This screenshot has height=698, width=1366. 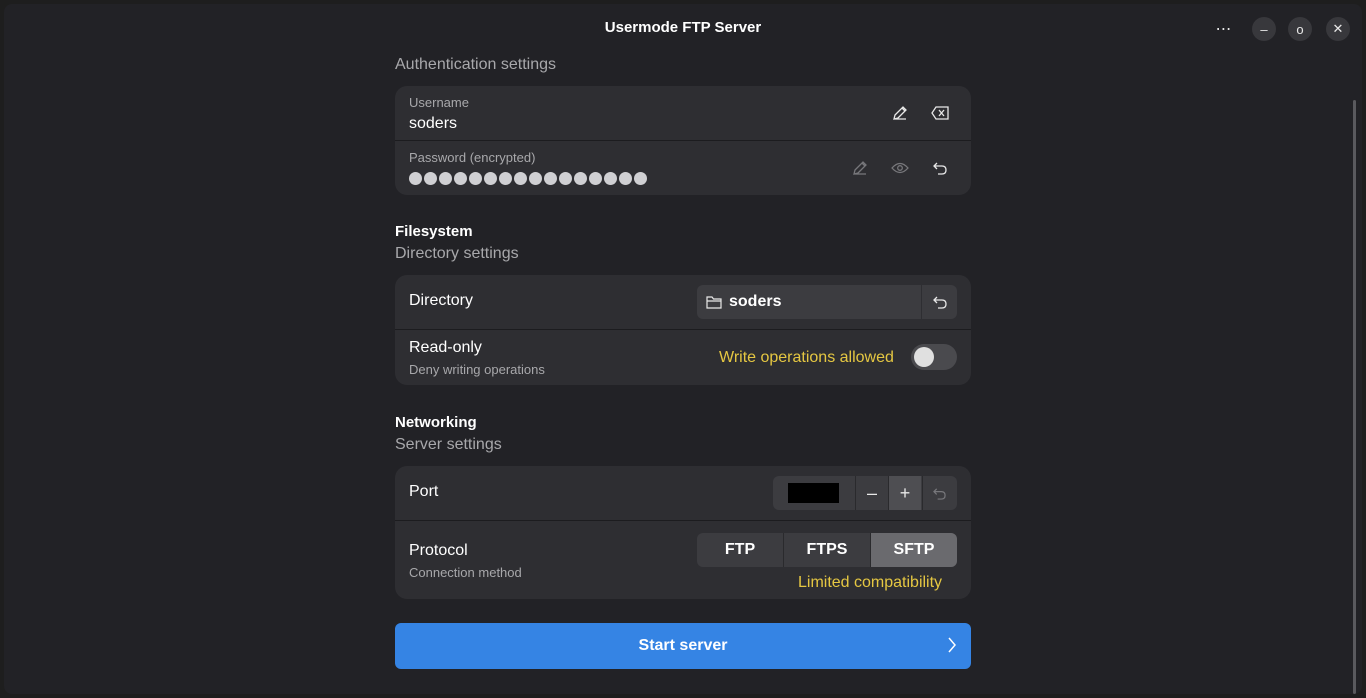 I want to click on username-row: Username soders, so click(x=683, y=113).